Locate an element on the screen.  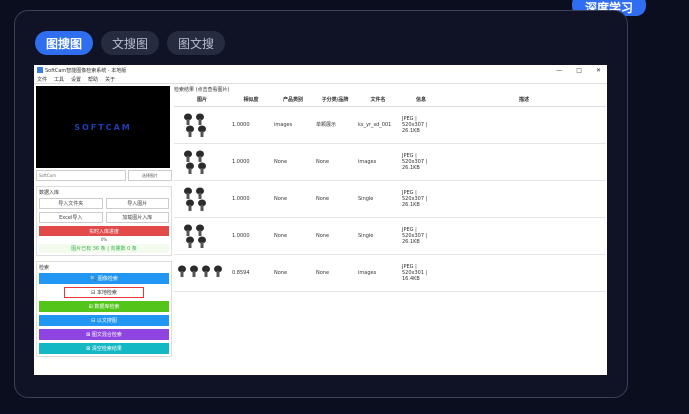
menu-item-help: 帮助 is located at coordinates (93, 79).